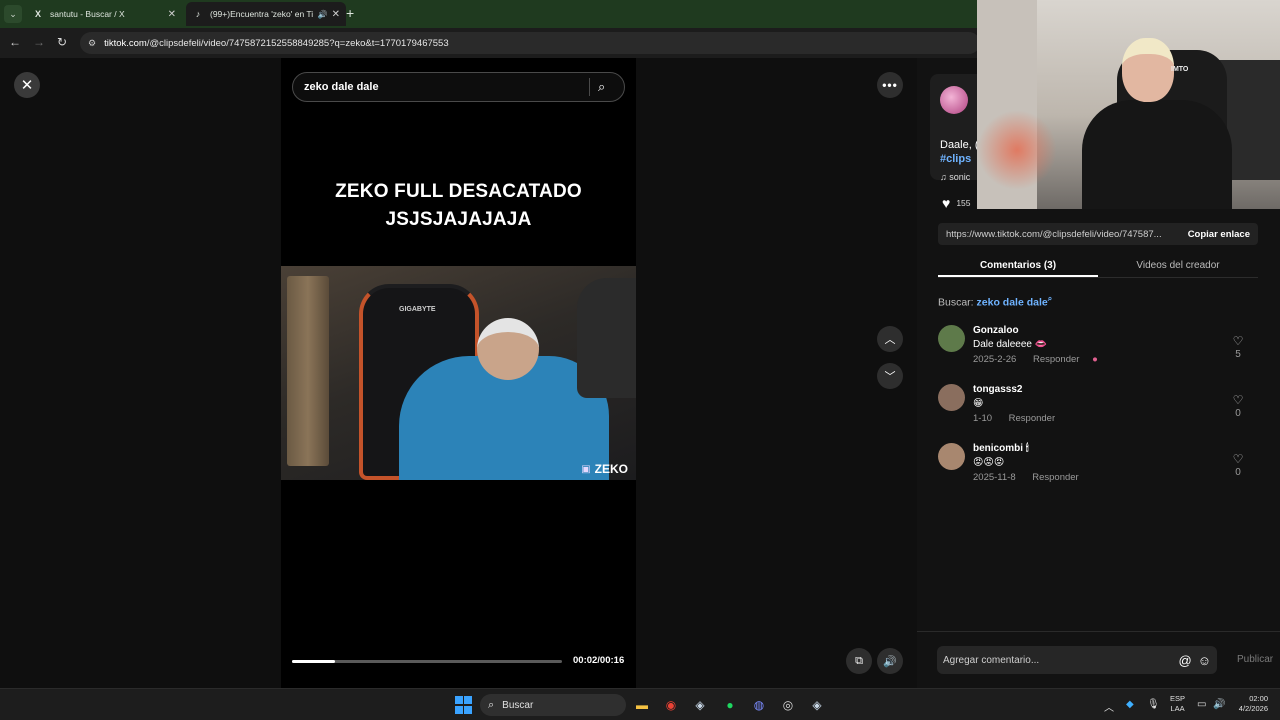 The width and height of the screenshot is (1280, 720). I want to click on webcam-person-torso, so click(1157, 154).